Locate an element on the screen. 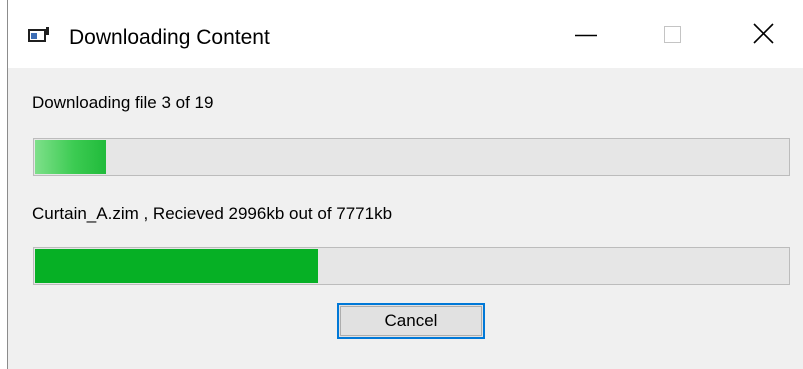 The height and width of the screenshot is (369, 803). minimize-icon is located at coordinates (586, 35).